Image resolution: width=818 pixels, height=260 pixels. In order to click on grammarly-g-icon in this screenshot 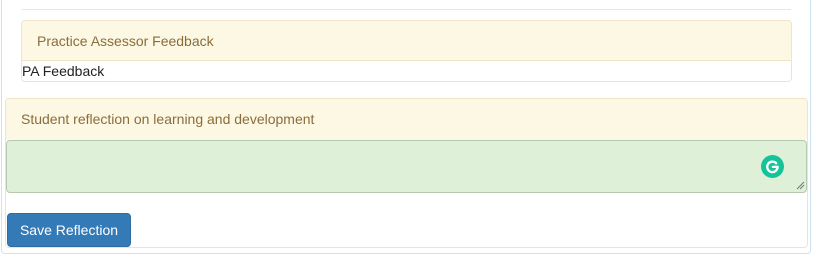, I will do `click(772, 167)`.